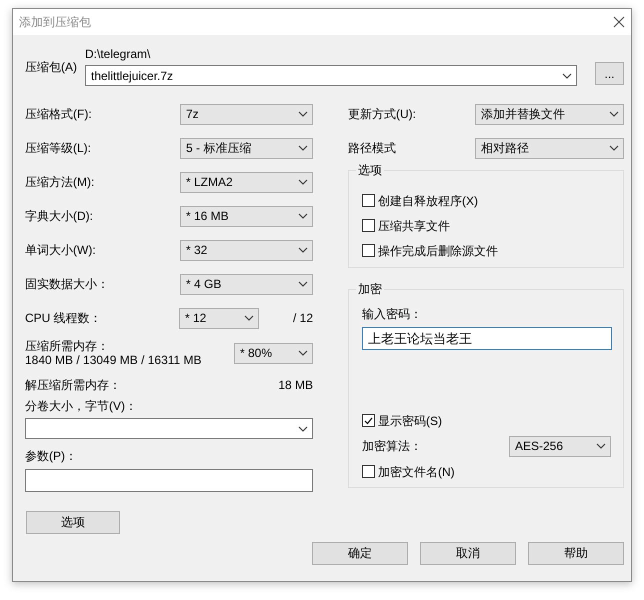 The image size is (644, 600). Describe the element at coordinates (113, 360) in the screenshot. I see `memory-usage-text: 1840 MB / 13049 MB / 16311 MB` at that location.